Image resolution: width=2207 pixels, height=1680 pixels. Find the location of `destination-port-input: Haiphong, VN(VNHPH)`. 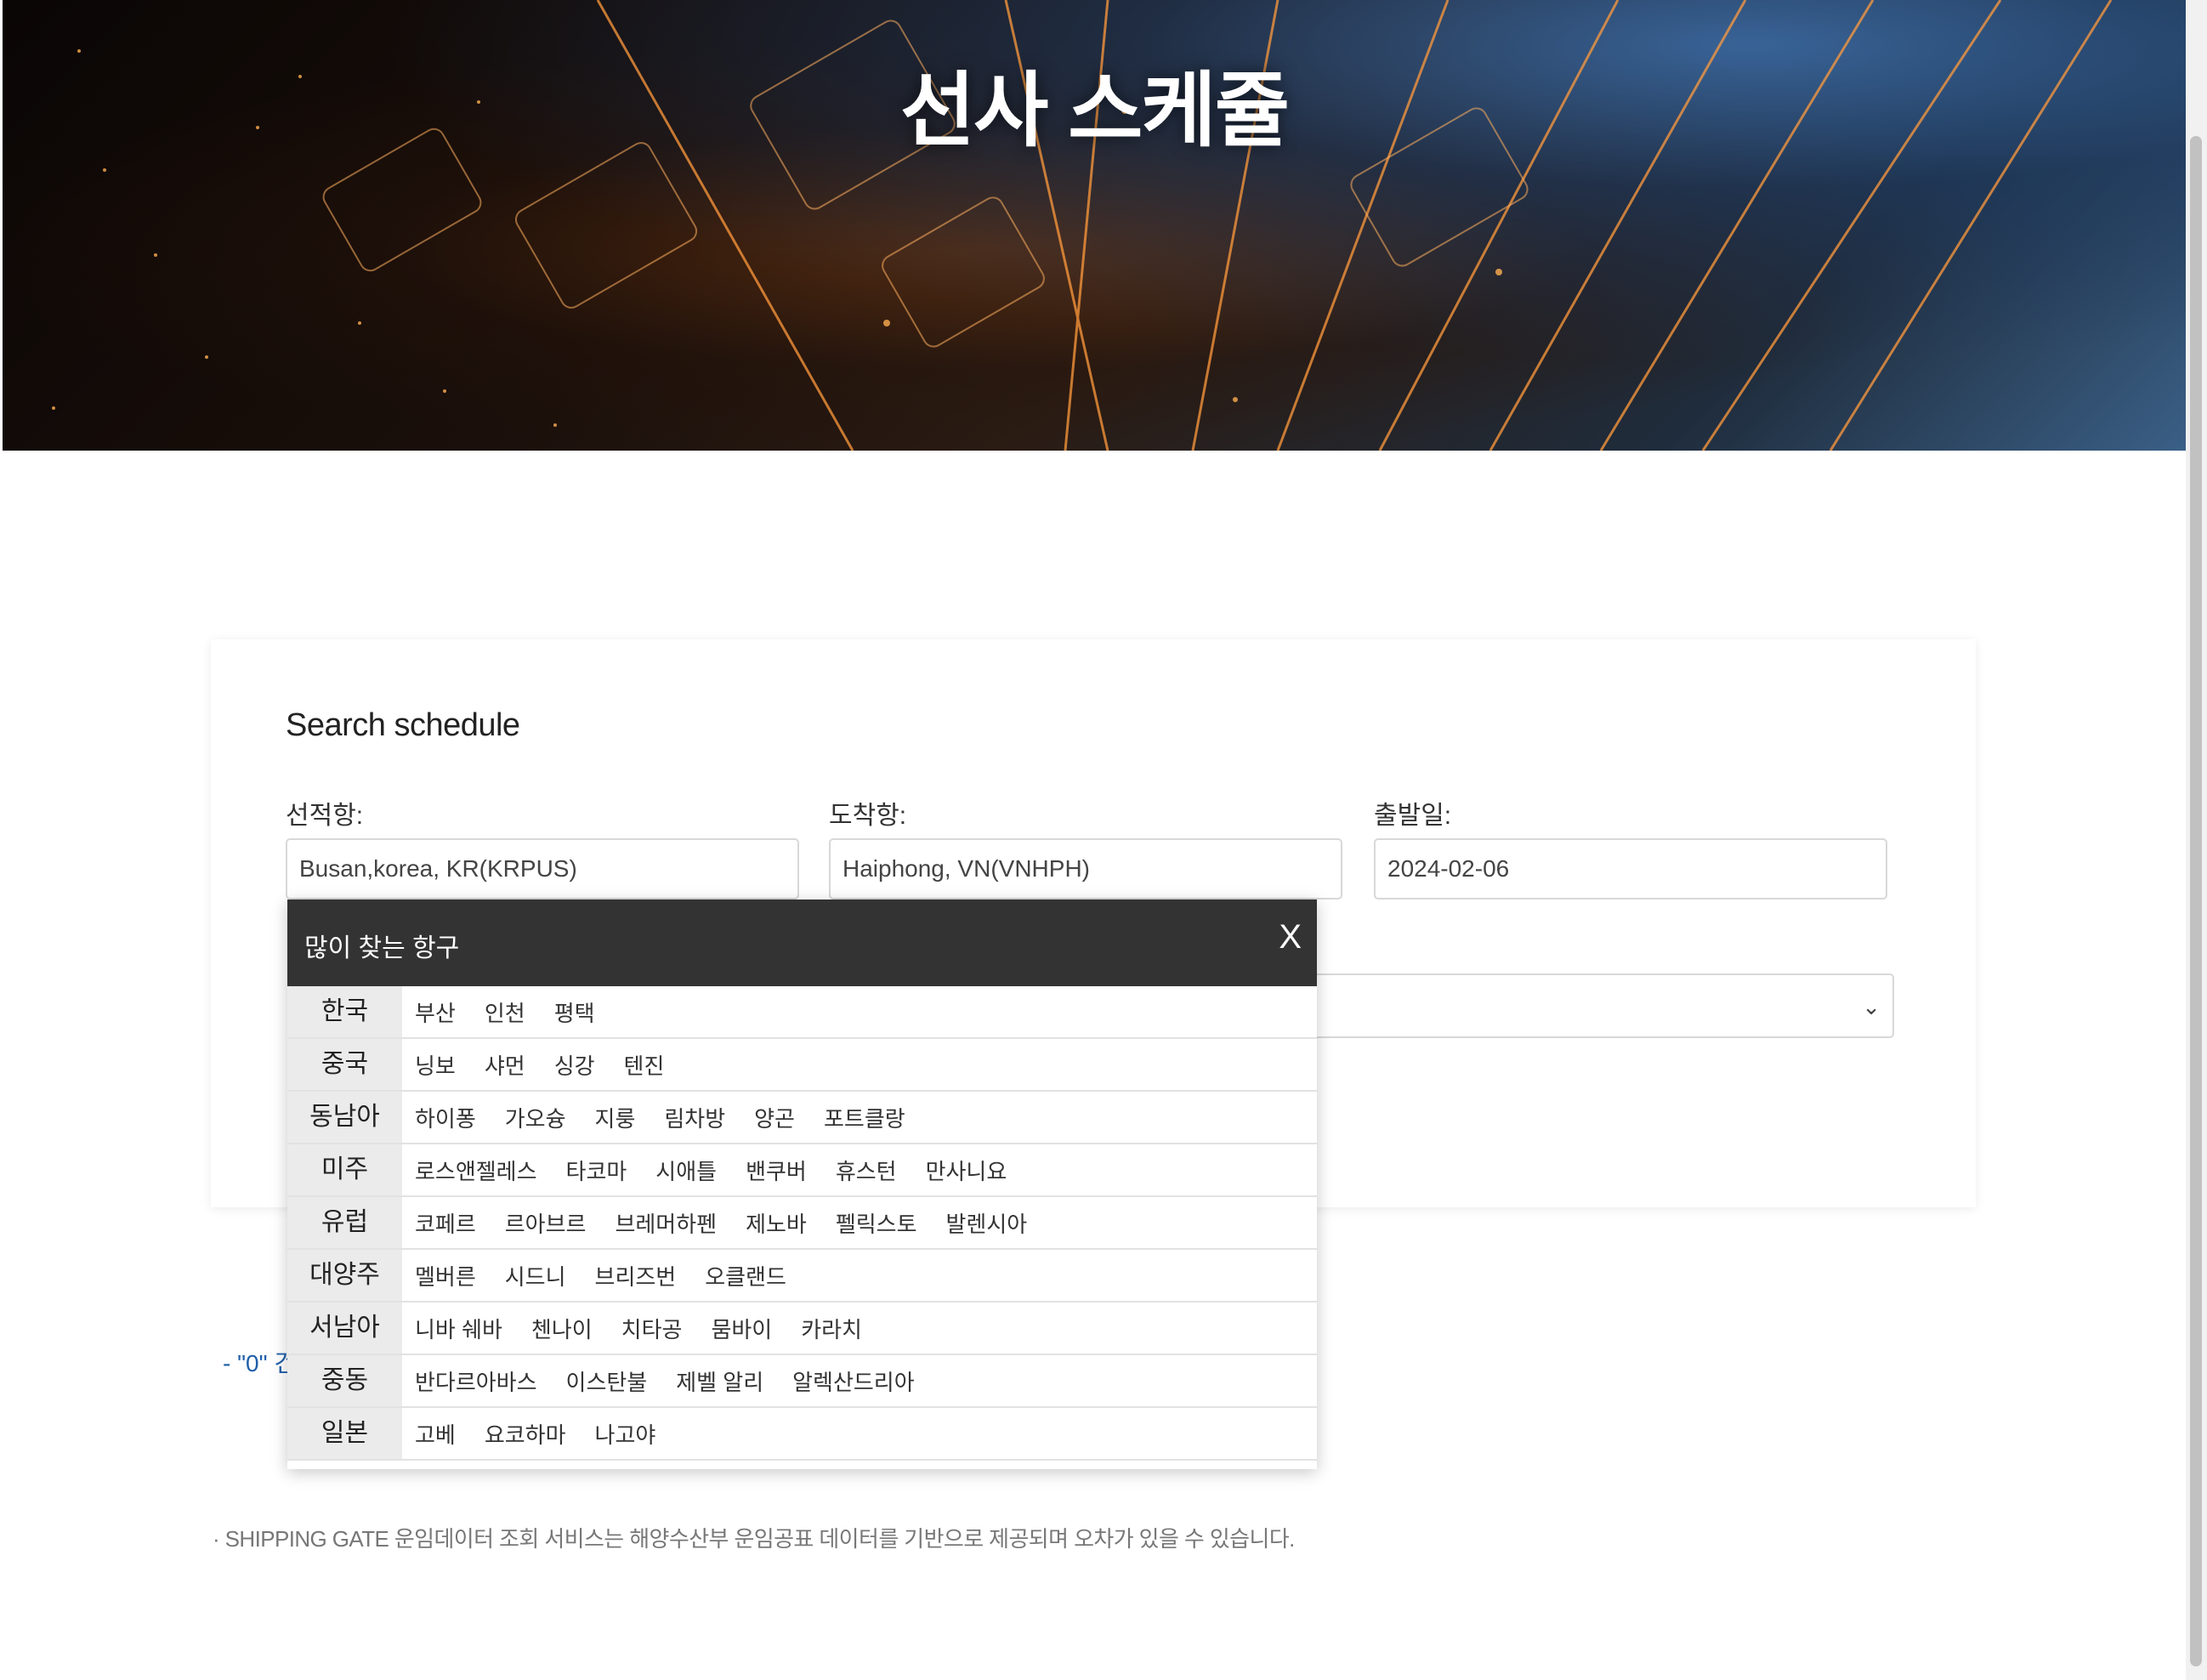

destination-port-input: Haiphong, VN(VNHPH) is located at coordinates (1085, 869).